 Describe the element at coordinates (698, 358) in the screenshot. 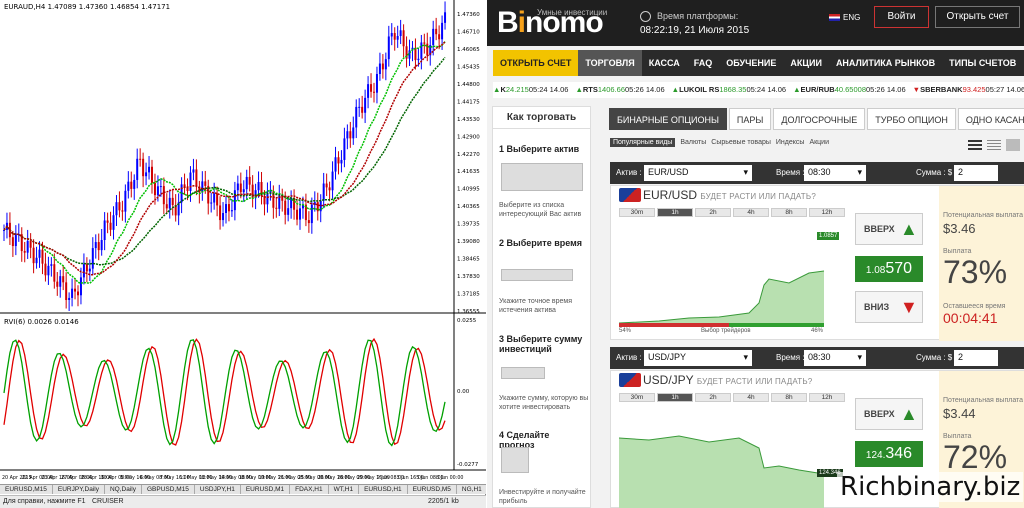

I see `asset-select-2: USD/JPY ▾` at that location.